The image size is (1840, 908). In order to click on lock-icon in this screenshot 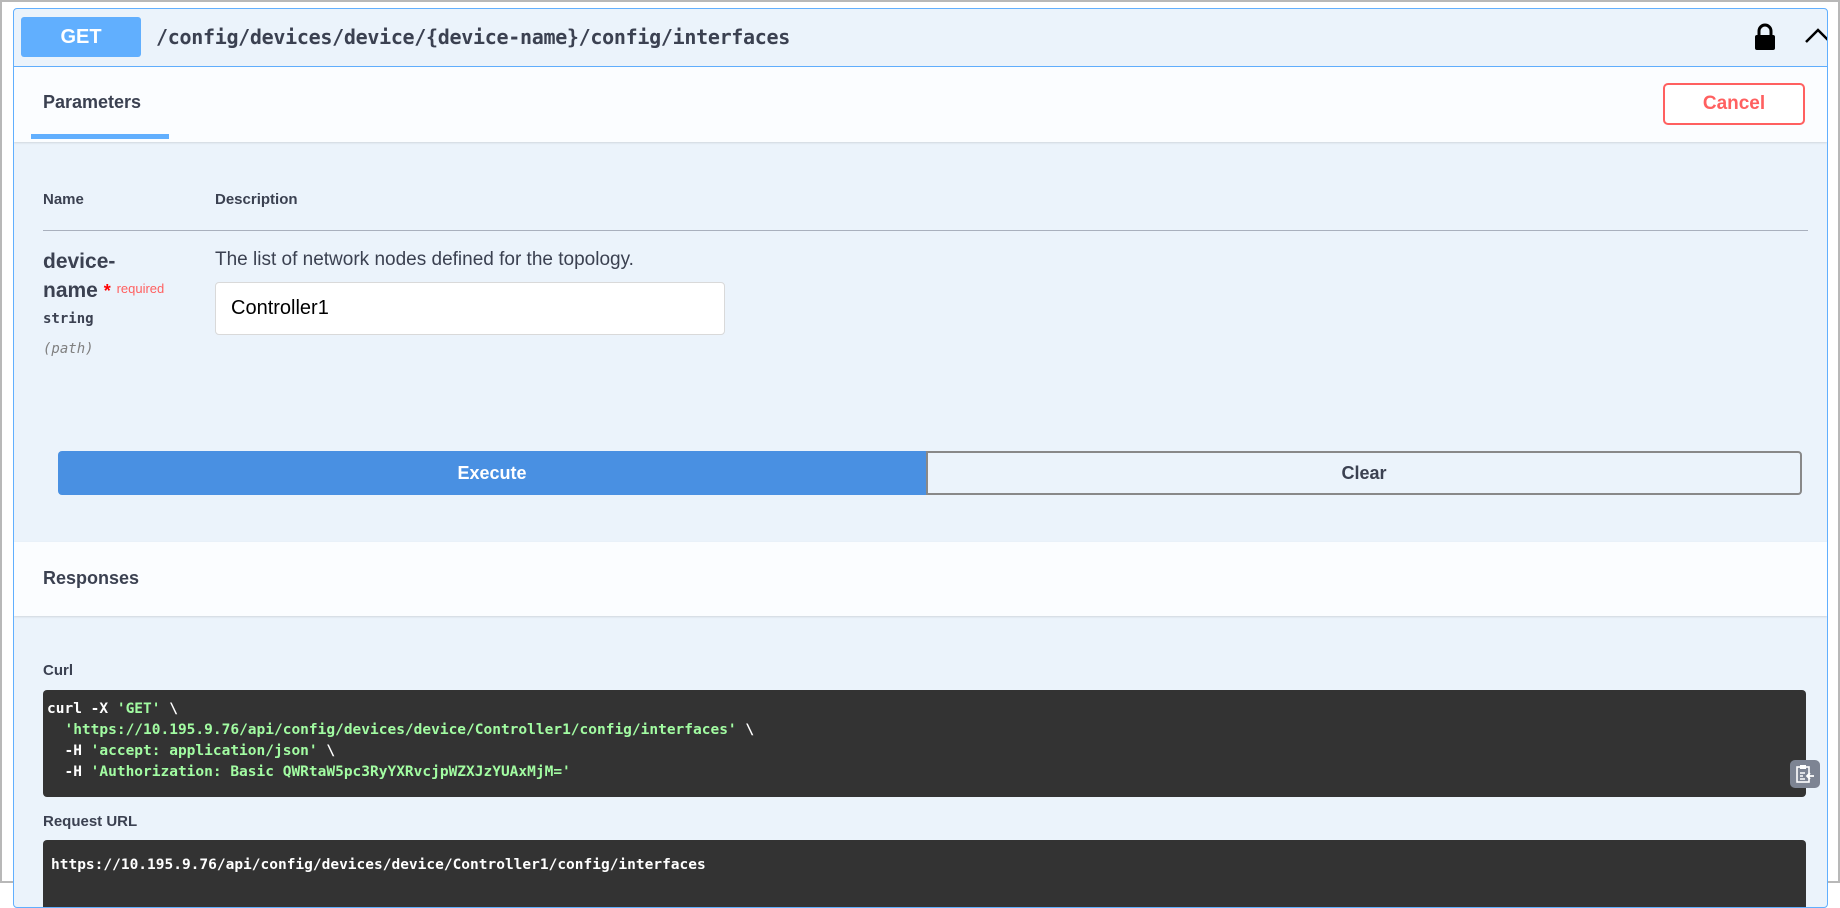, I will do `click(1765, 39)`.